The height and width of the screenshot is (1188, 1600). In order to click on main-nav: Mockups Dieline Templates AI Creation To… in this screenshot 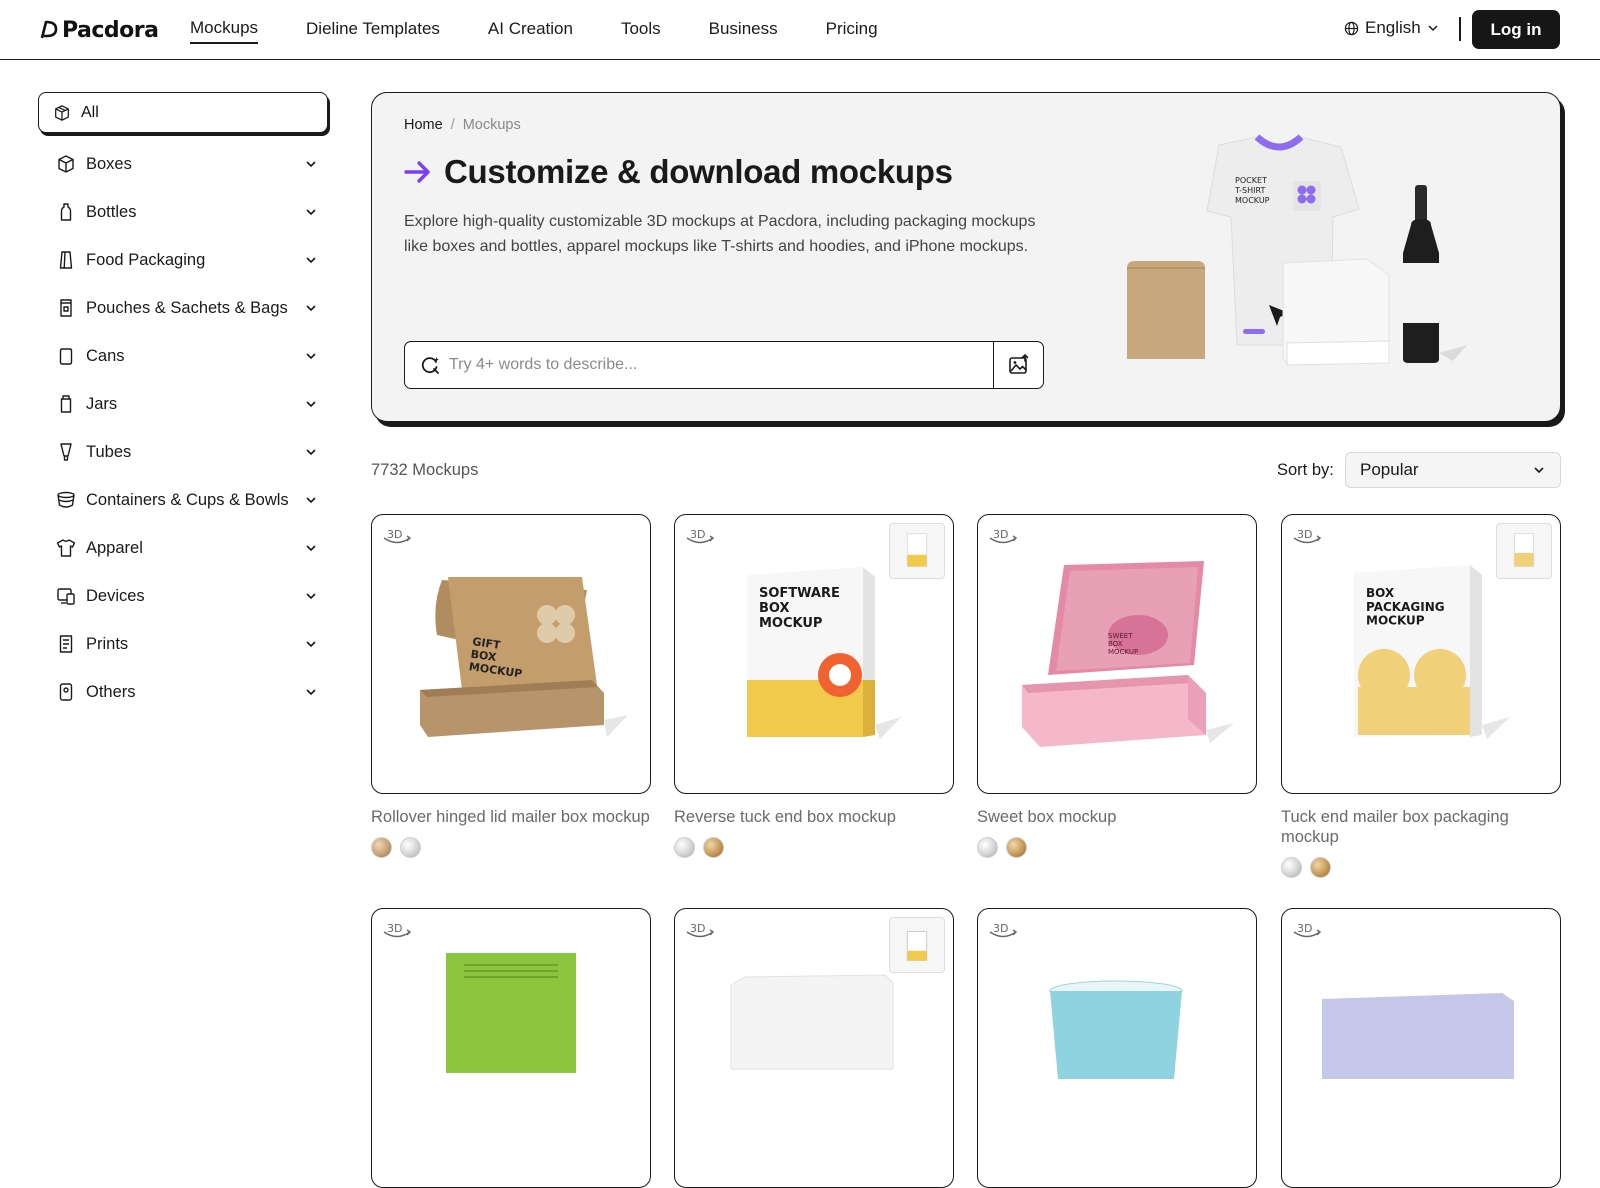, I will do `click(558, 29)`.